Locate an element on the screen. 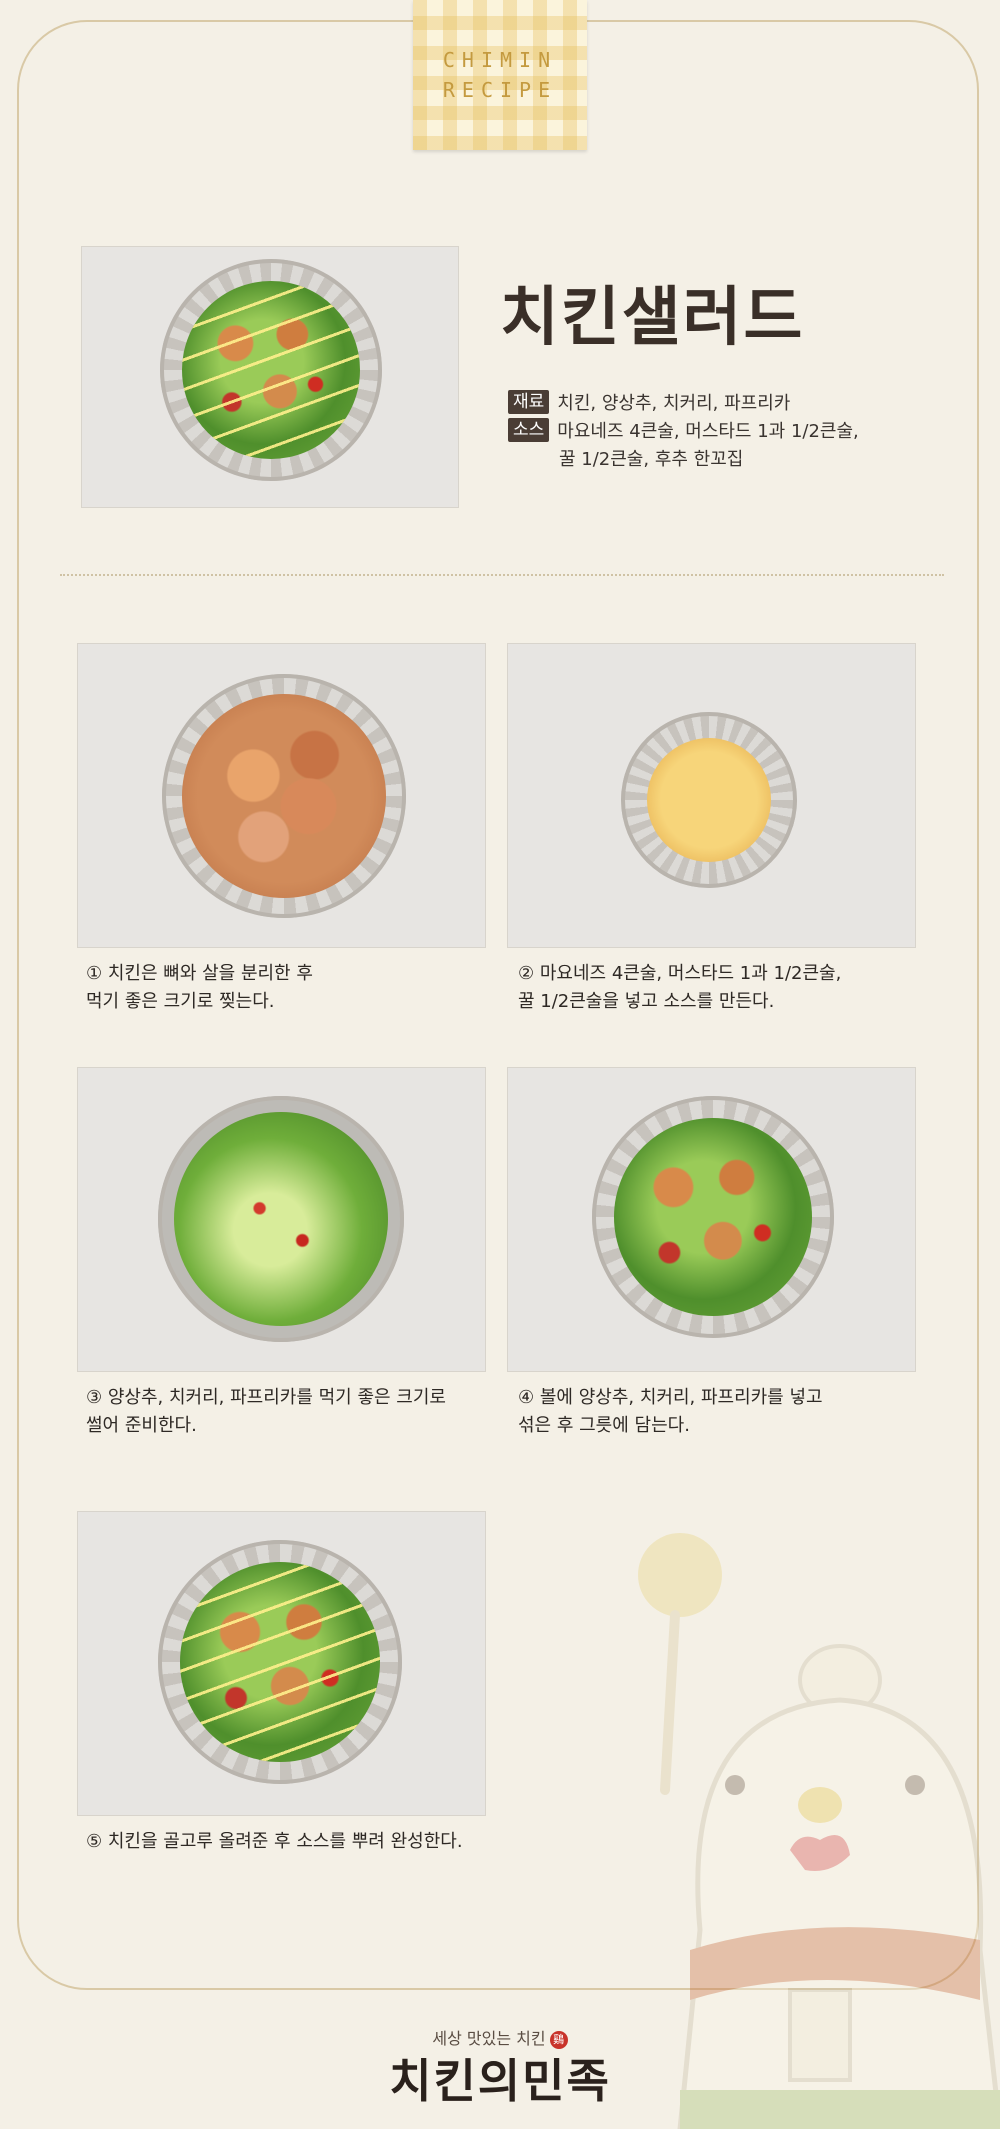 This screenshot has width=1000, height=2129. step-5-text: ⑤ 치킨을 골고루 올려준 후 소스를 뿌려 완성한다. is located at coordinates (366, 1842).